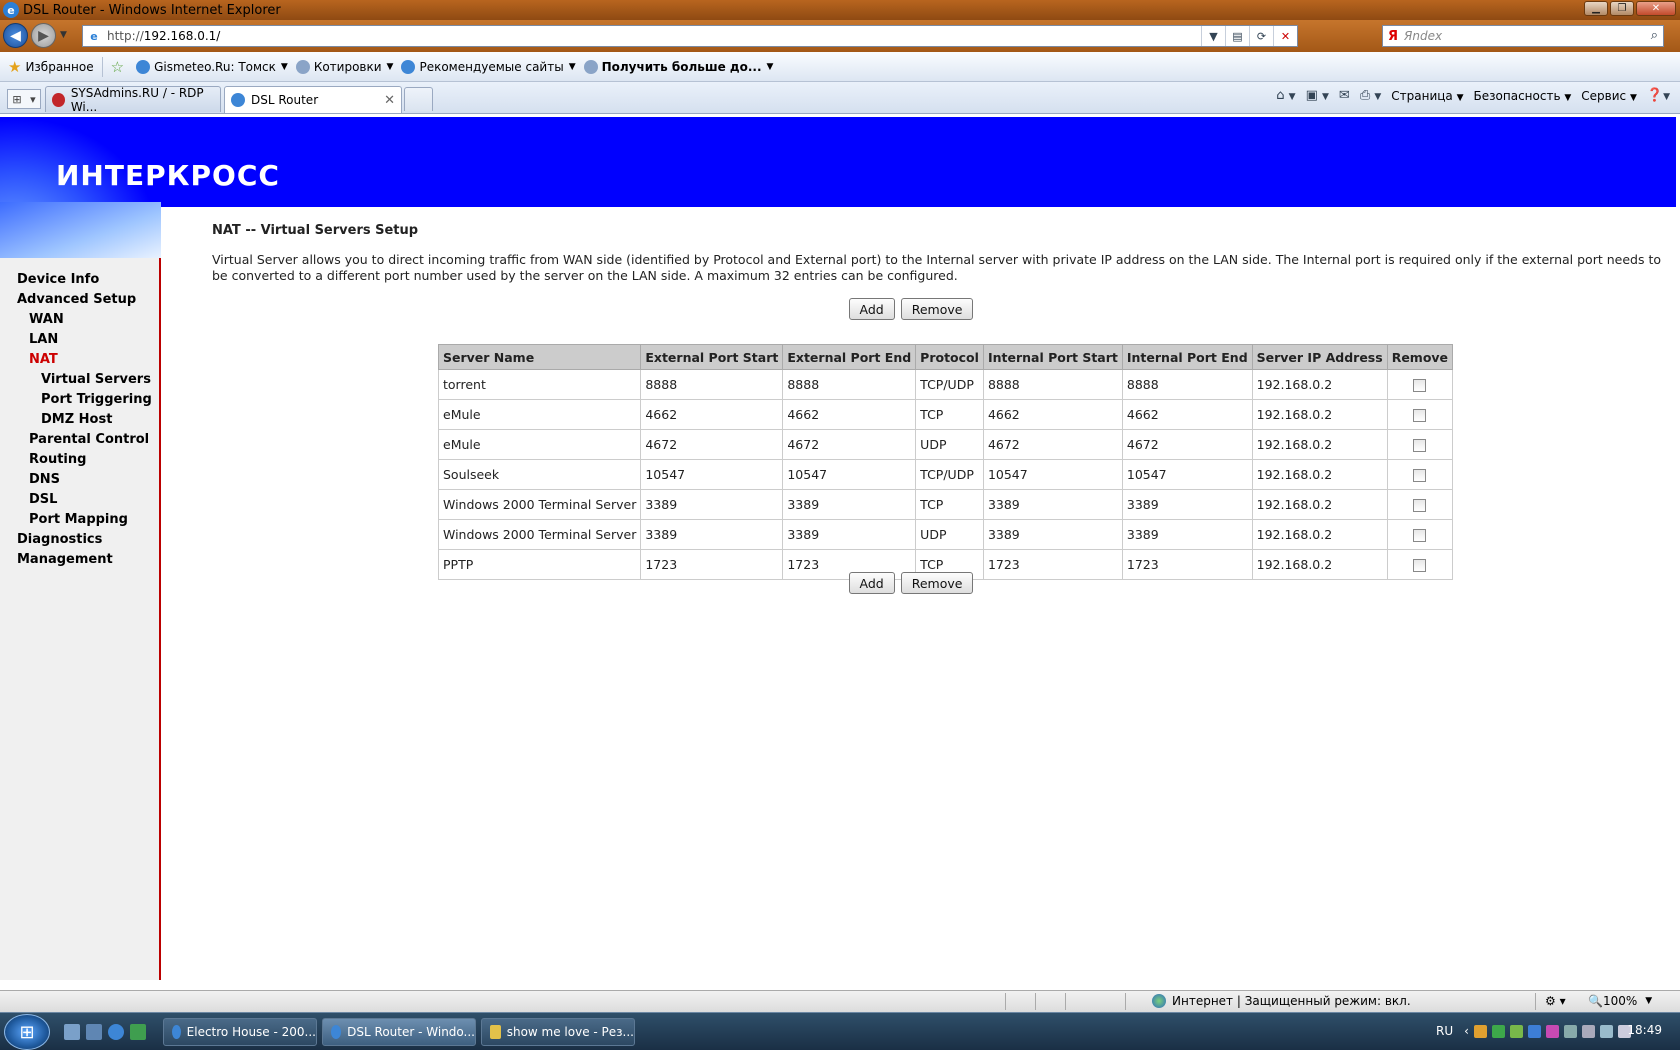  What do you see at coordinates (79, 420) in the screenshot?
I see `nav-dmz-host: DMZ Host` at bounding box center [79, 420].